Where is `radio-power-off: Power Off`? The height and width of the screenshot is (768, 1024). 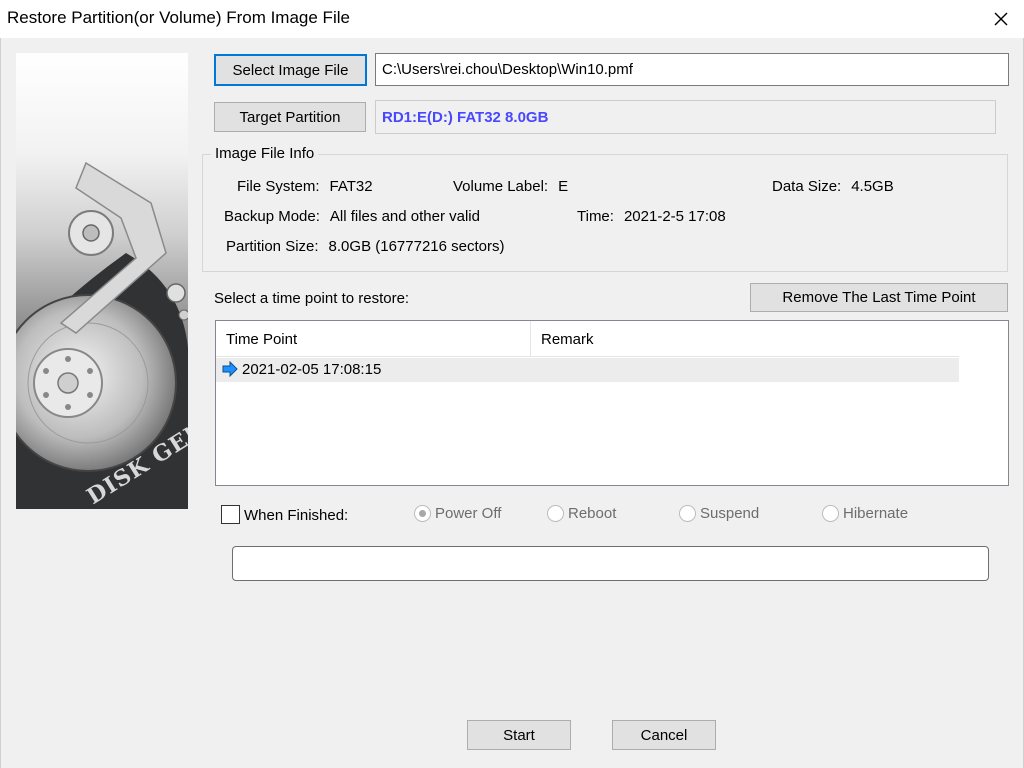
radio-power-off: Power Off is located at coordinates (457, 513).